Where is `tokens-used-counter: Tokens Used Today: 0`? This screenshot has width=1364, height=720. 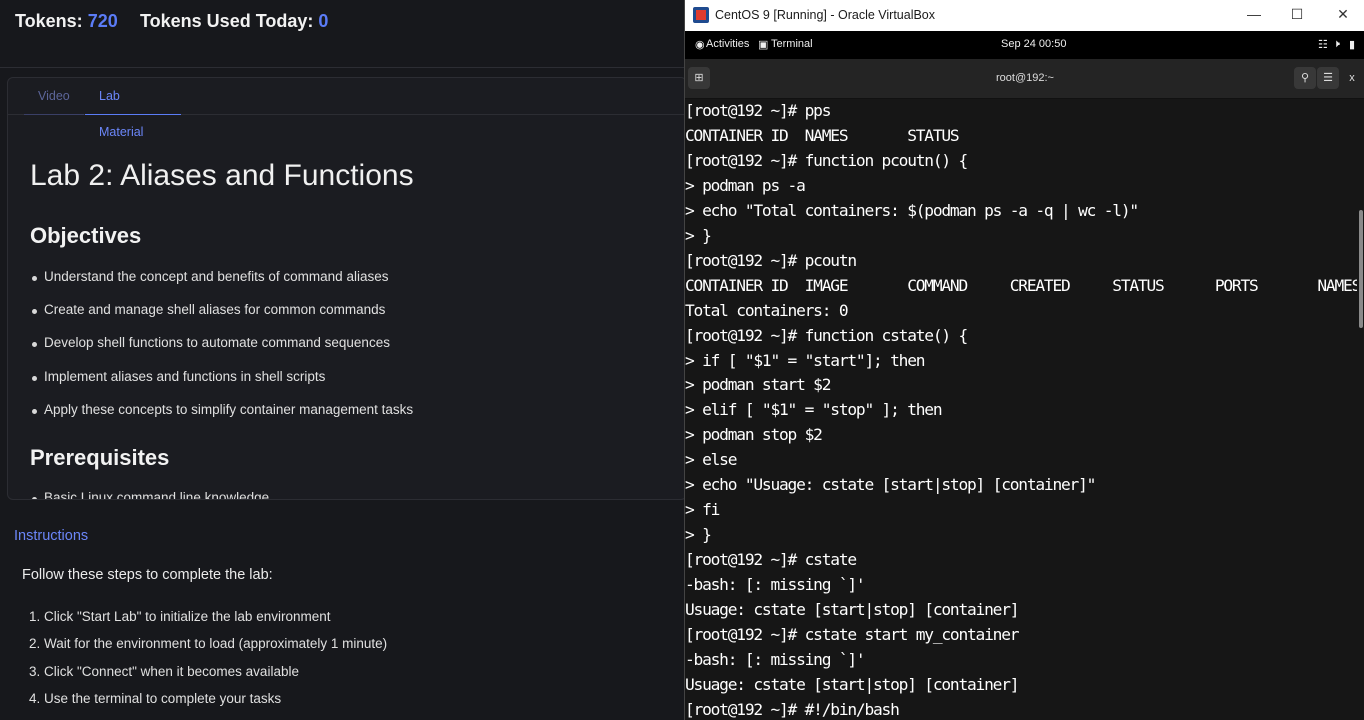 tokens-used-counter: Tokens Used Today: 0 is located at coordinates (234, 21).